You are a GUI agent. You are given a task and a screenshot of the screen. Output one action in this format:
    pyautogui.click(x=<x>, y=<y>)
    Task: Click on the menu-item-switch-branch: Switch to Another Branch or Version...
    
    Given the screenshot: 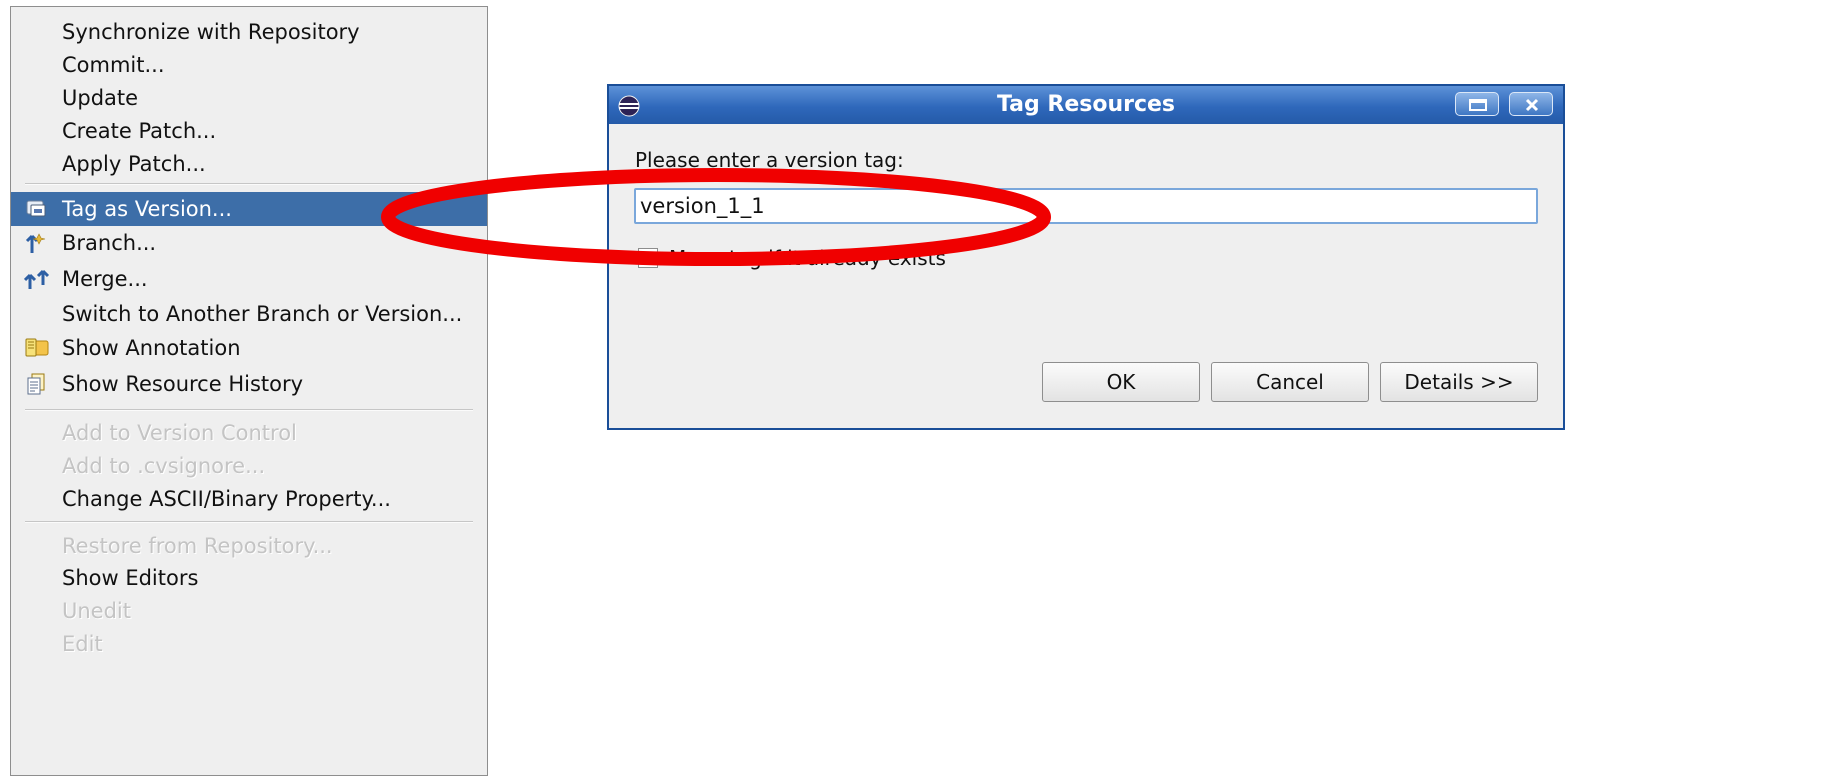 What is the action you would take?
    pyautogui.click(x=249, y=314)
    